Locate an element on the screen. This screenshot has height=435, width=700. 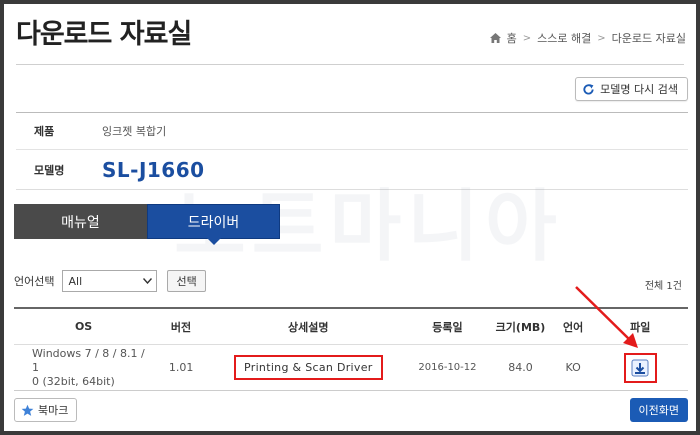
language-filter: 언어선택 All 선택 is located at coordinates (110, 281).